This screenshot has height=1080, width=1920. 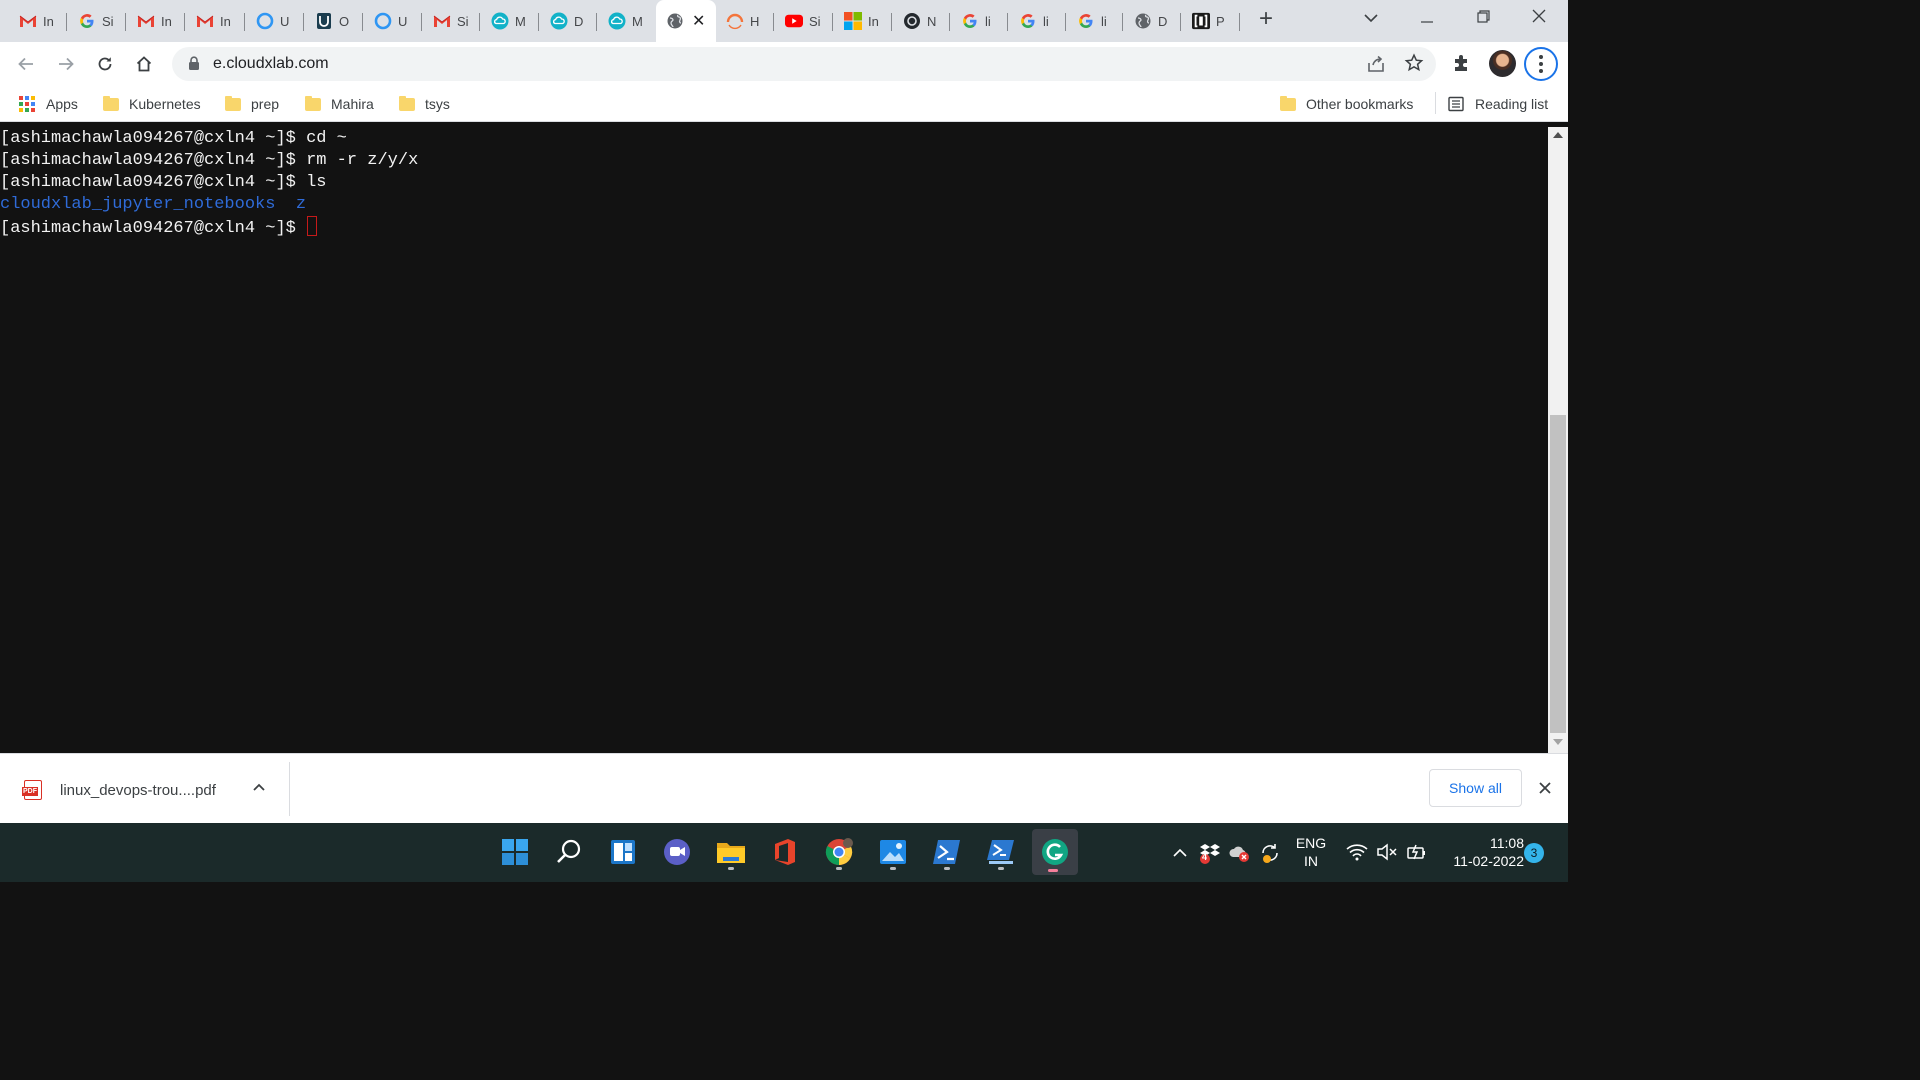 I want to click on close-icon, so click(x=1545, y=788).